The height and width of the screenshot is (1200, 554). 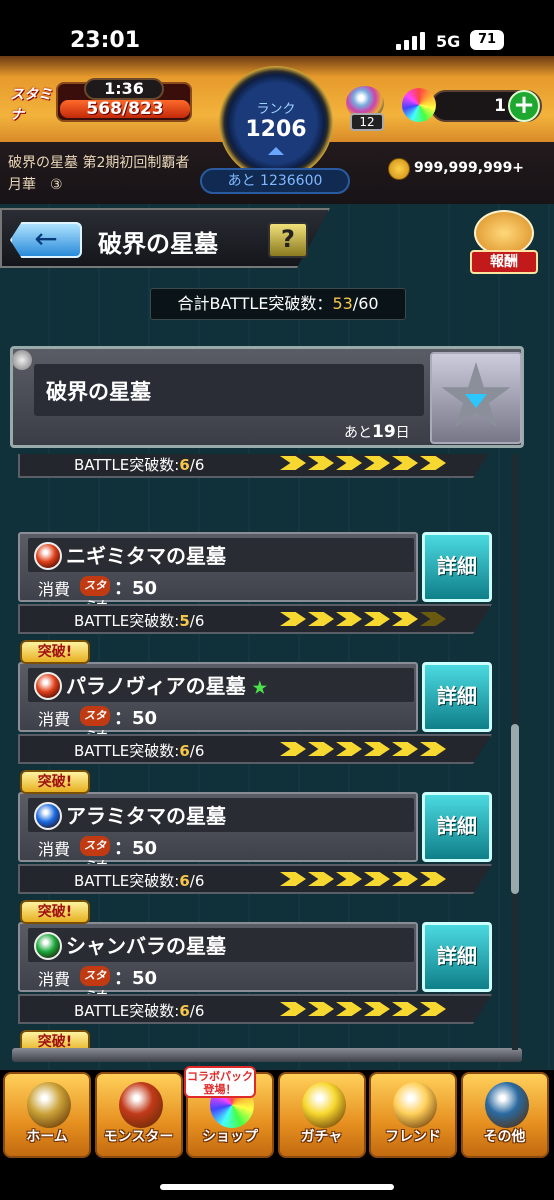 I want to click on nav-tab-label: モンスター, so click(x=138, y=1137).